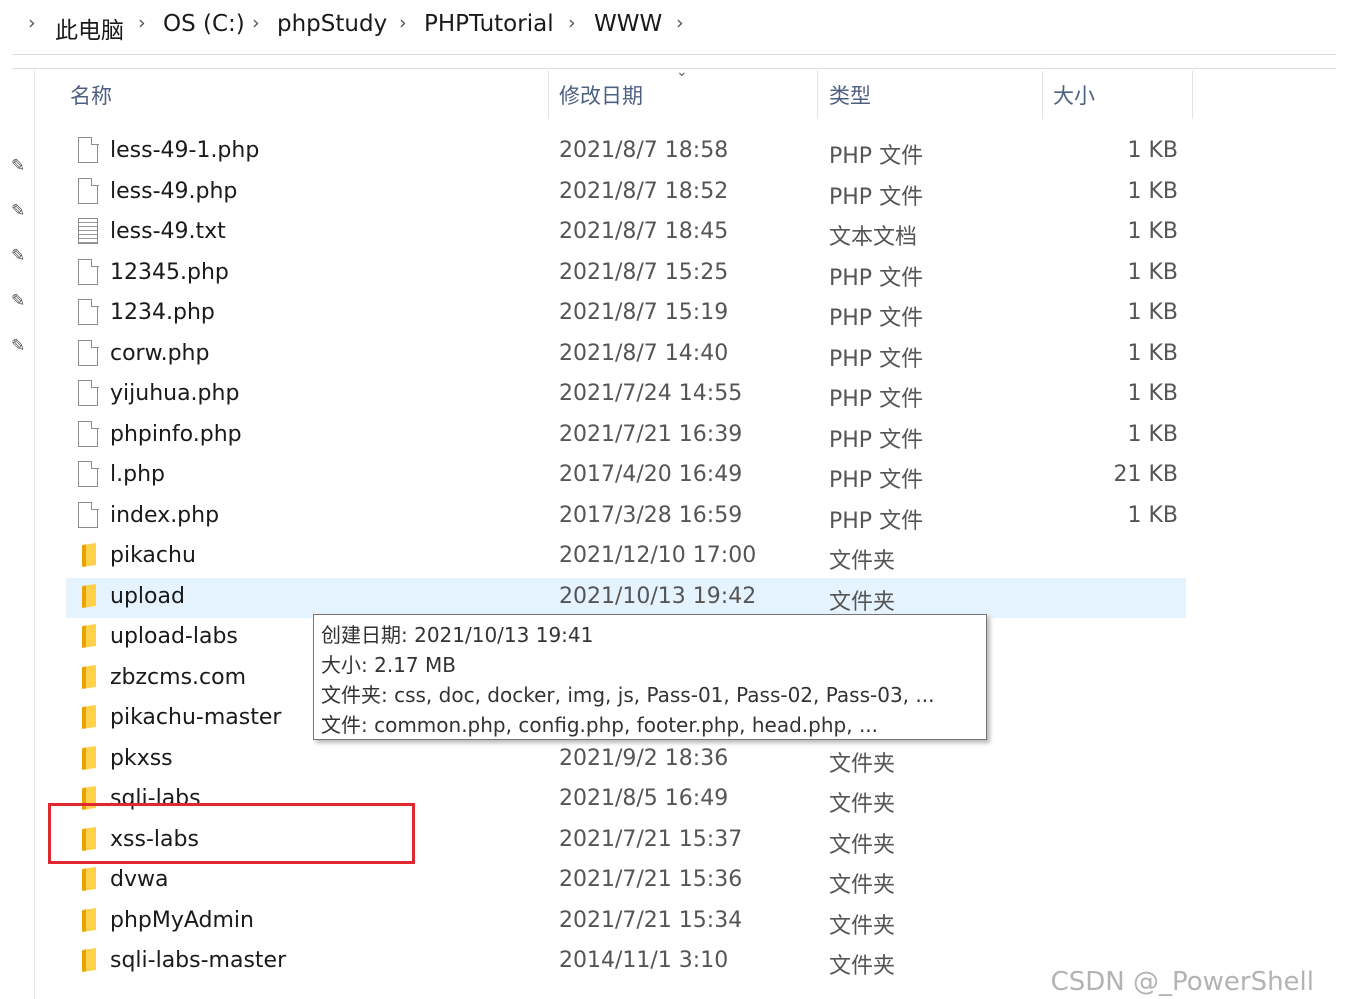  What do you see at coordinates (174, 636) in the screenshot?
I see `file-name: upload-labs` at bounding box center [174, 636].